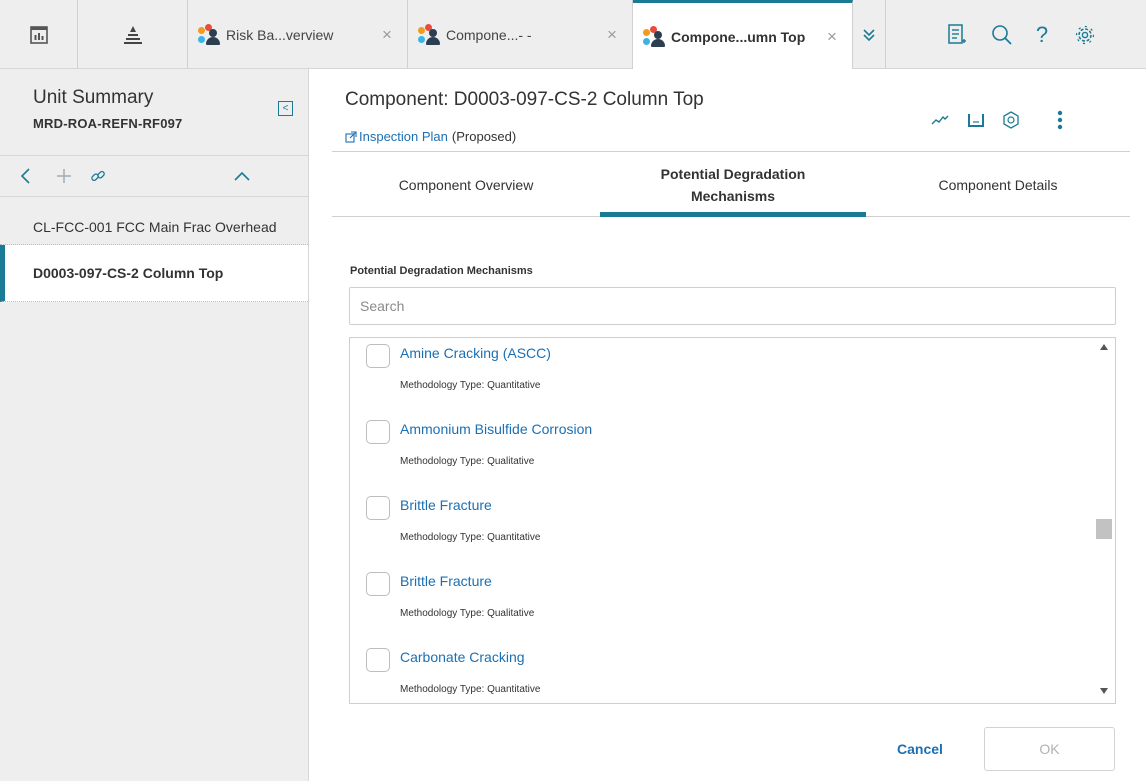 The image size is (1146, 781). I want to click on search-icon, so click(1002, 34).